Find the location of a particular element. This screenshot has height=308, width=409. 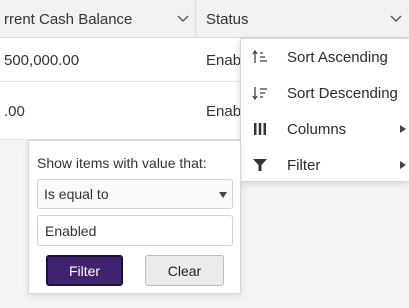

clear-button: Clear is located at coordinates (184, 270).